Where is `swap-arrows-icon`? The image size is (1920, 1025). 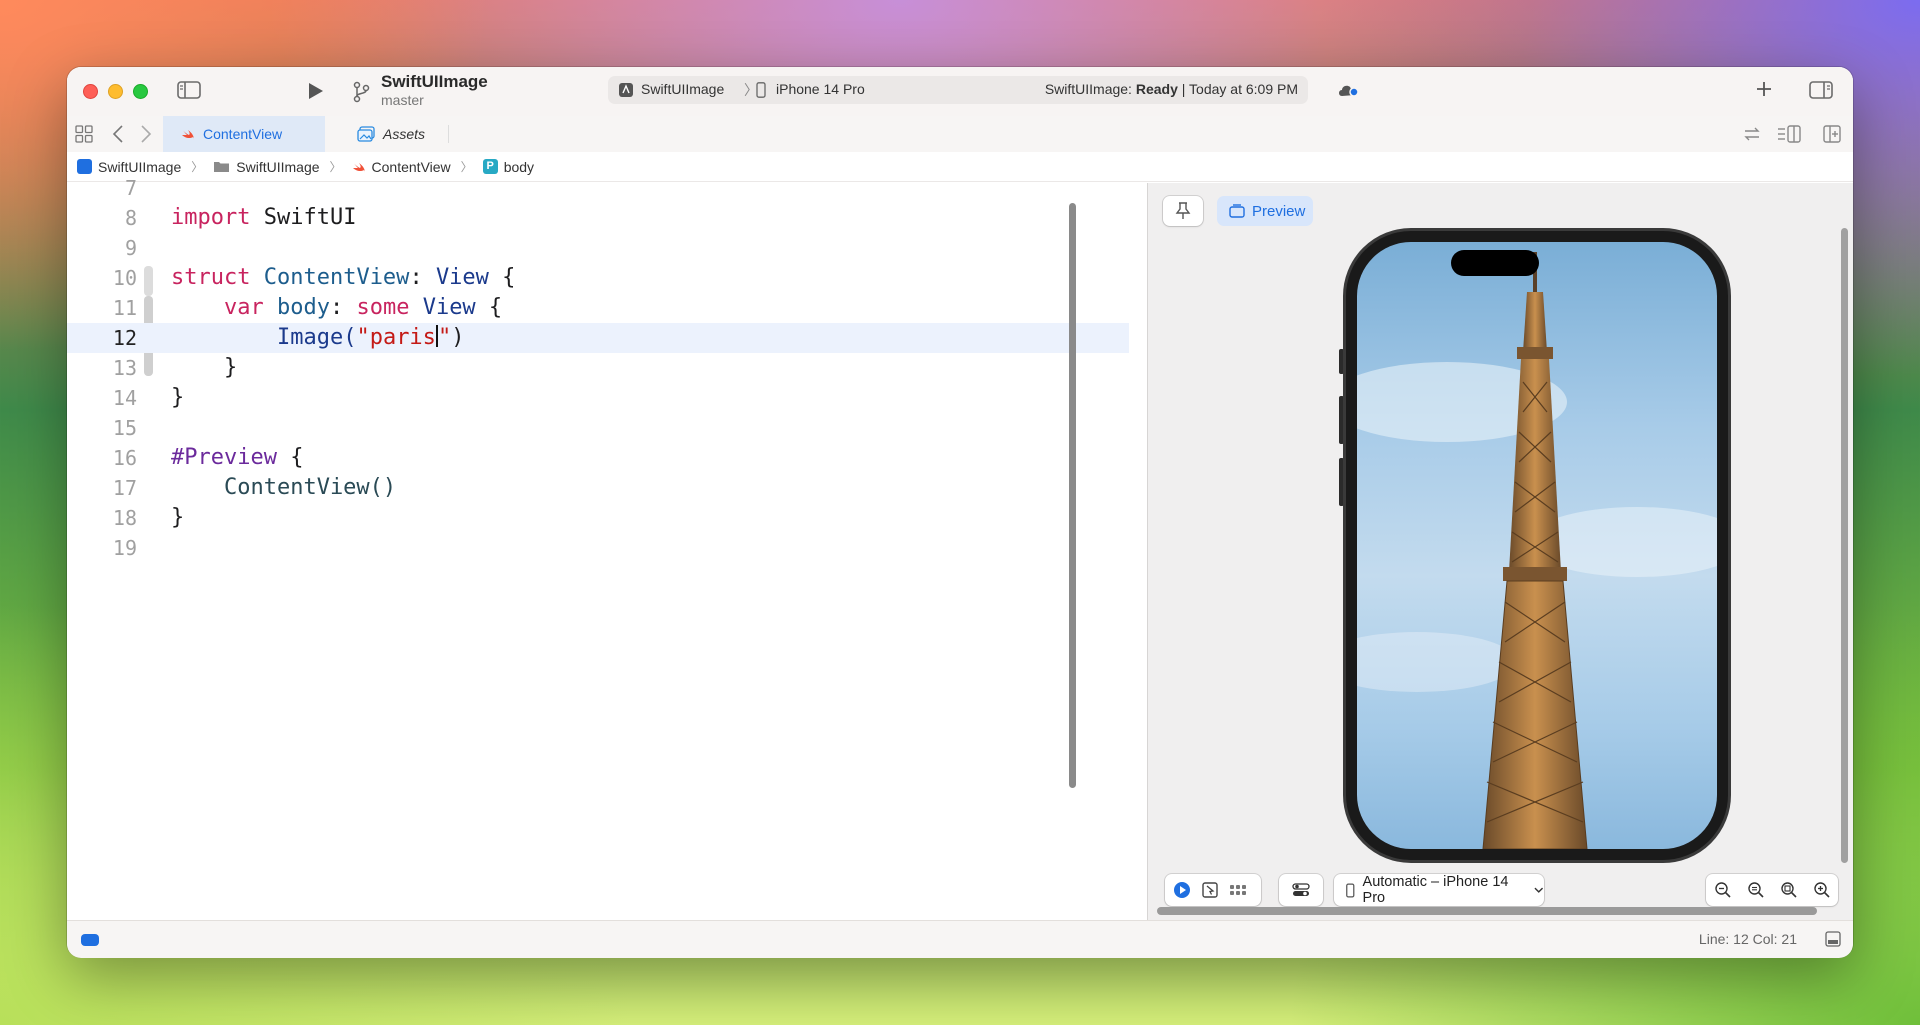 swap-arrows-icon is located at coordinates (1752, 134).